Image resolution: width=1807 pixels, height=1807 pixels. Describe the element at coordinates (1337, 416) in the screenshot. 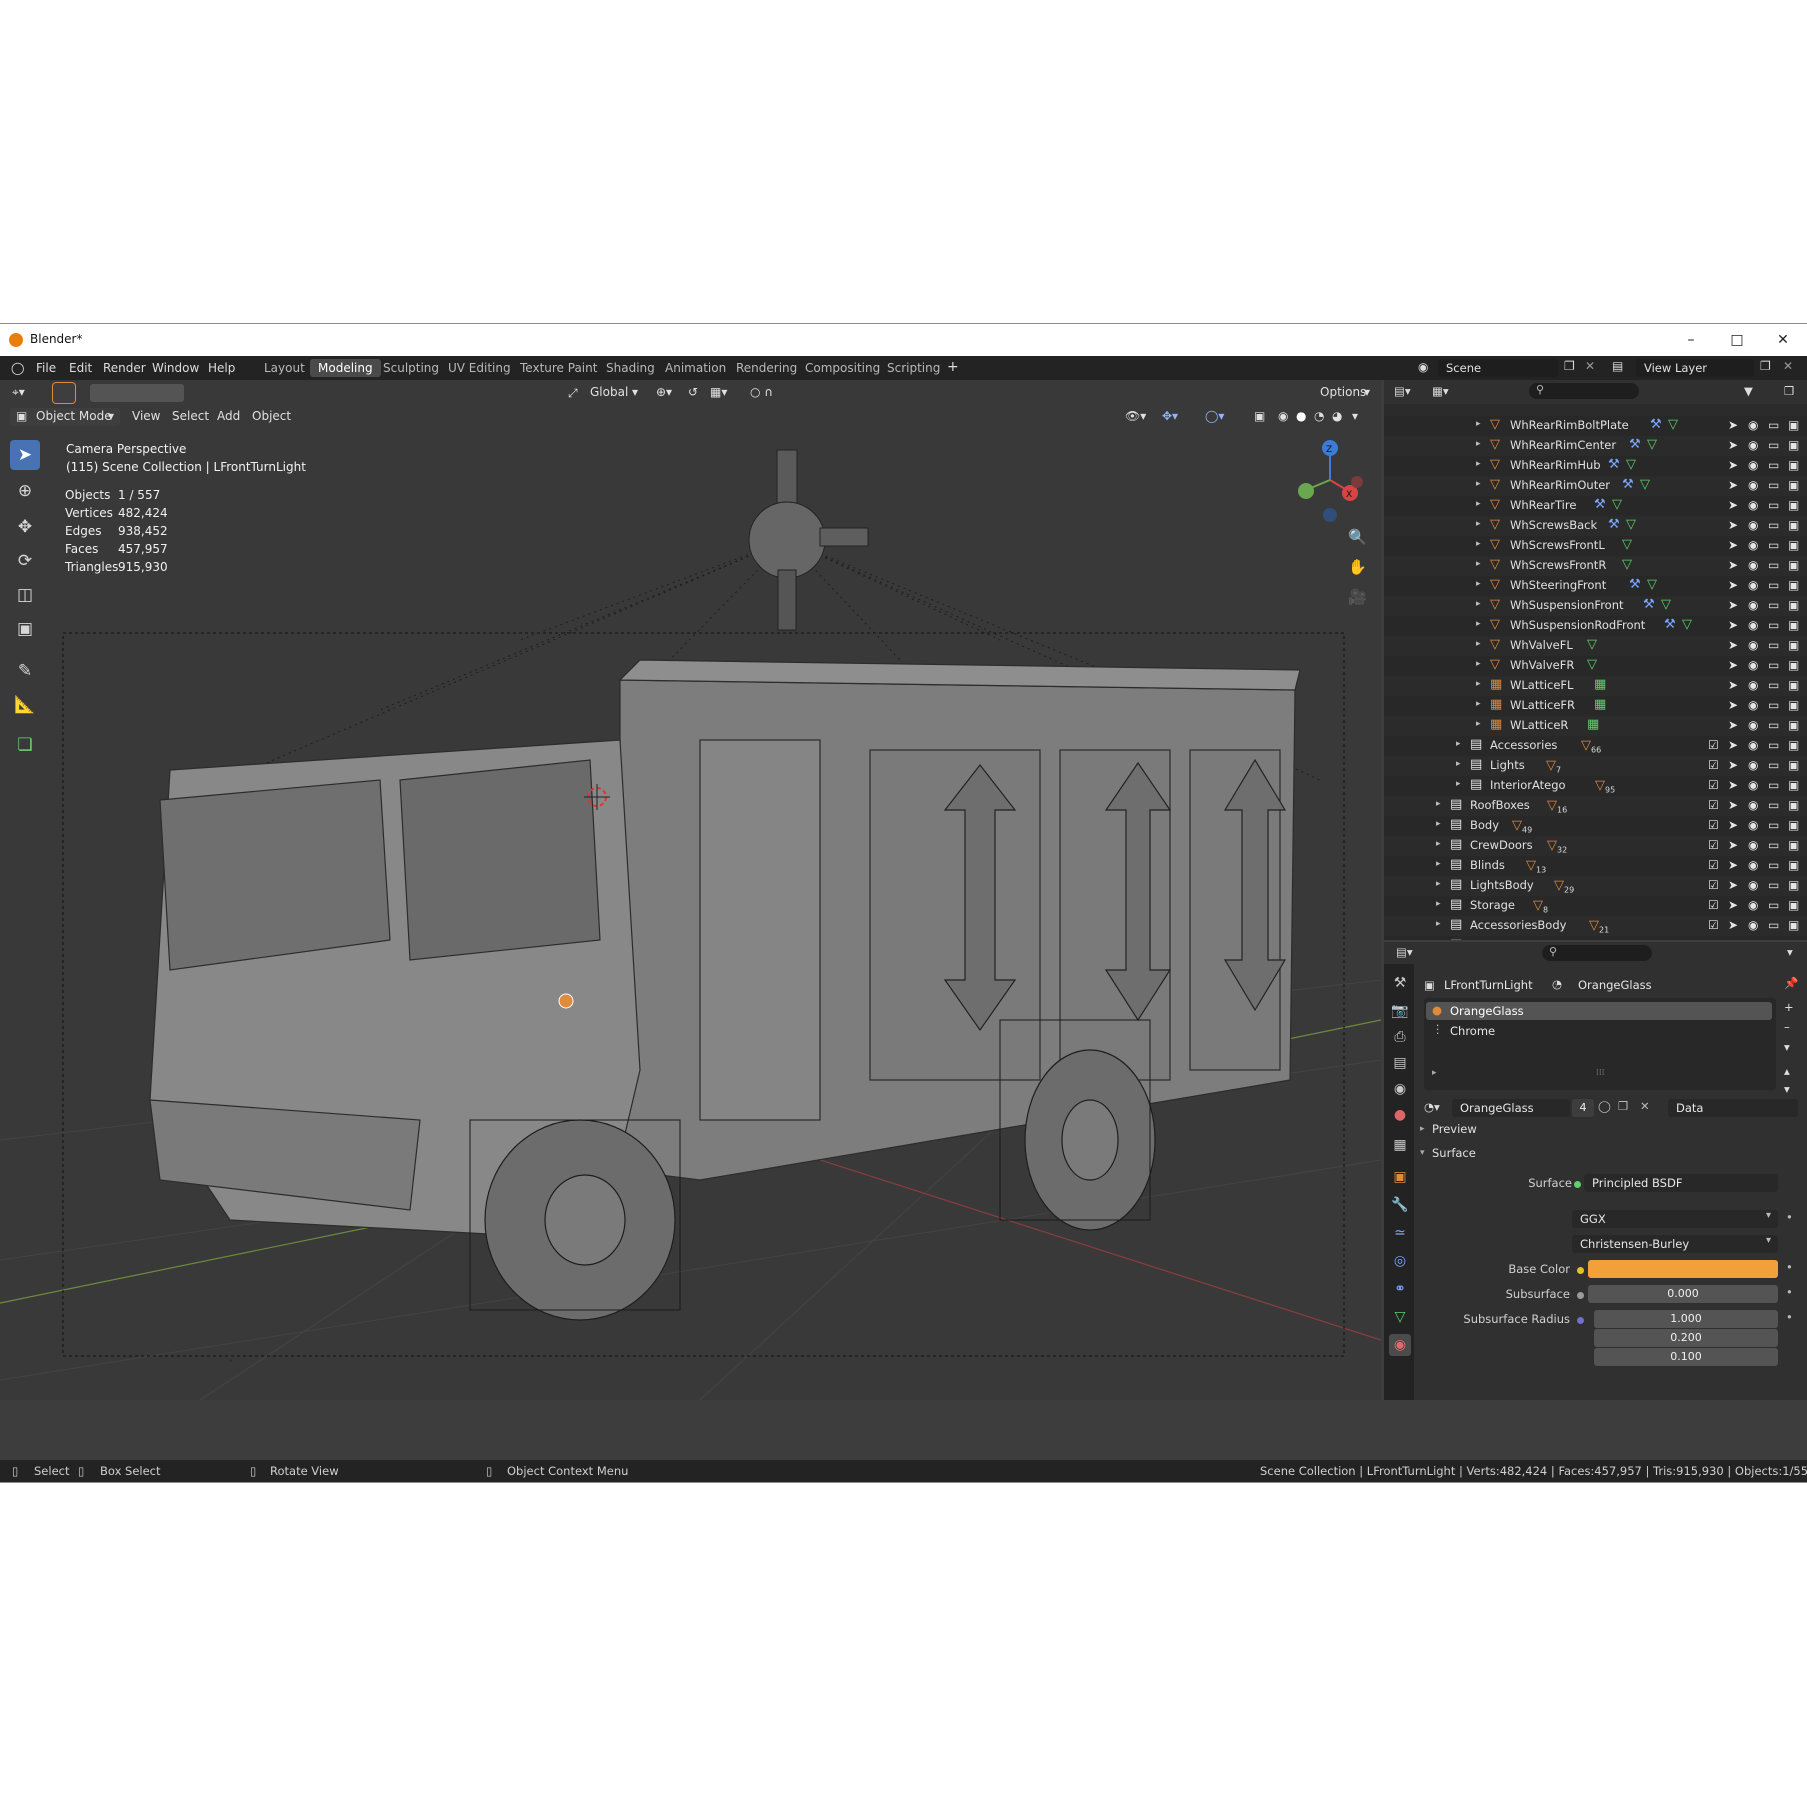

I see `rendered-shading-icon: ◕` at that location.